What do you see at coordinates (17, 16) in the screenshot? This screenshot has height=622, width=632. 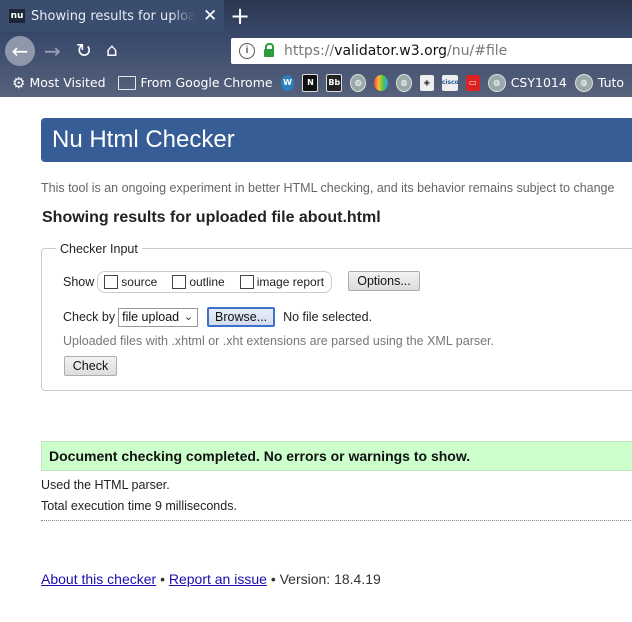 I see `tab-favicon: nu` at bounding box center [17, 16].